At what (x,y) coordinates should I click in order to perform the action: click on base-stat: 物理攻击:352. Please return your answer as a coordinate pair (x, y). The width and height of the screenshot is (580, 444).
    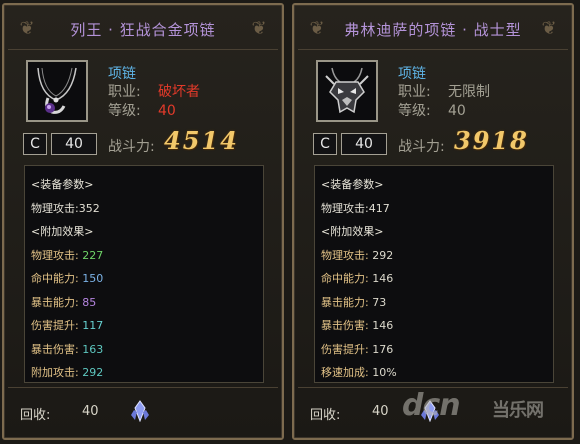
    Looking at the image, I should click on (65, 208).